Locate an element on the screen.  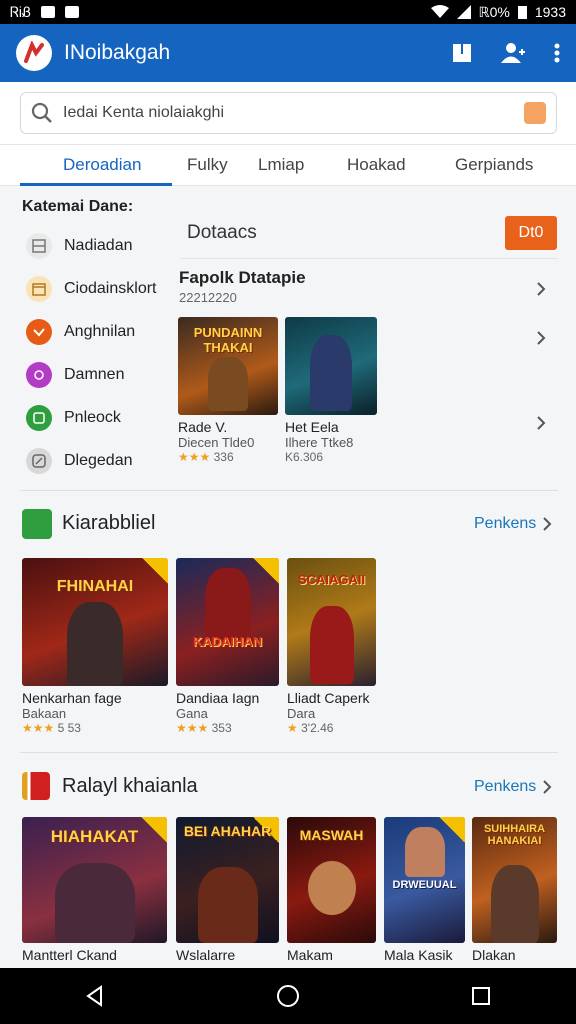
game-publisher: Diecen Tlde0 is located at coordinates (216, 442).